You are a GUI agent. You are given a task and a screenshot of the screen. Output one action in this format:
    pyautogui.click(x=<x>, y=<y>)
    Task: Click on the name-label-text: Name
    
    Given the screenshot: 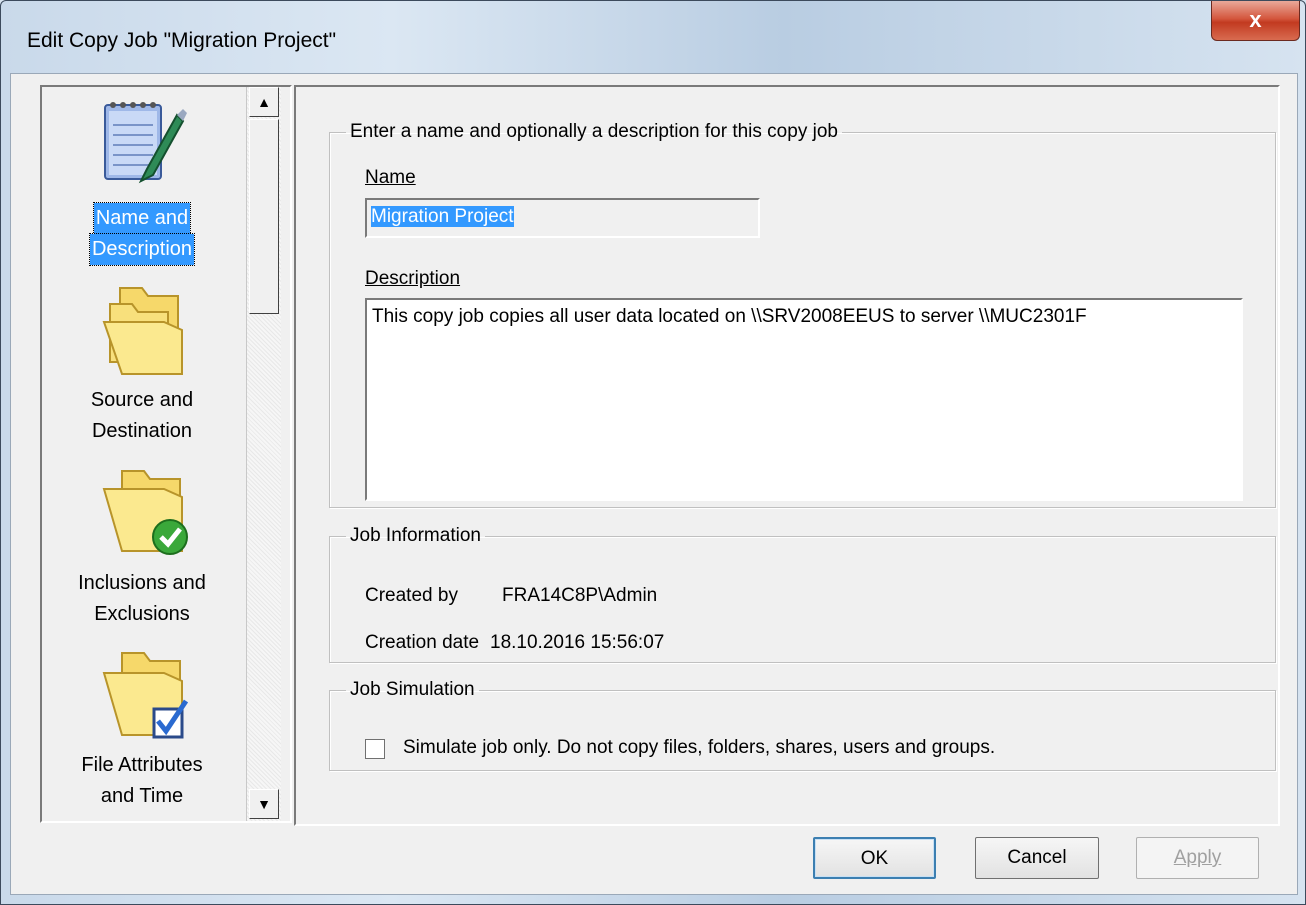 What is the action you would take?
    pyautogui.click(x=390, y=177)
    